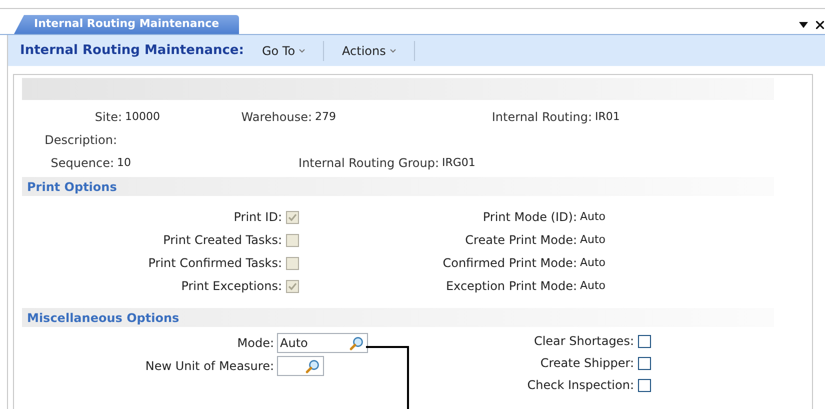 The height and width of the screenshot is (409, 825). Describe the element at coordinates (520, 240) in the screenshot. I see `field-label: Create Print Mode:` at that location.